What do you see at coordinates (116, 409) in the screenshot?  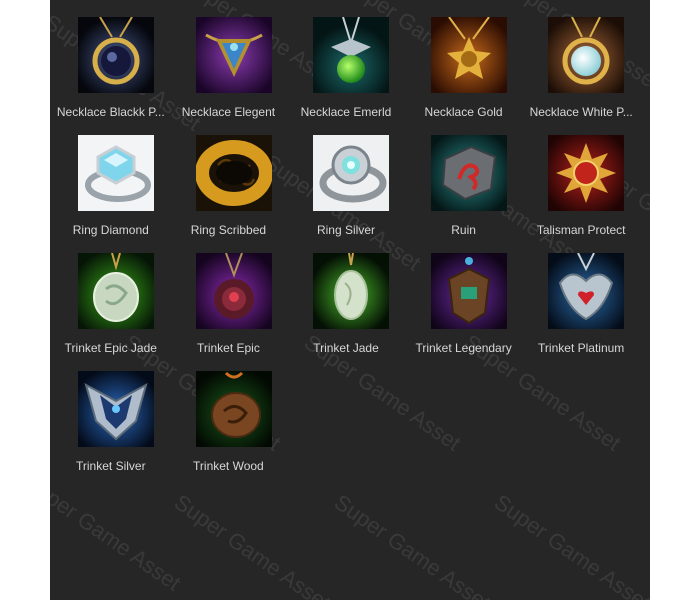 I see `trinket-silver-icon` at bounding box center [116, 409].